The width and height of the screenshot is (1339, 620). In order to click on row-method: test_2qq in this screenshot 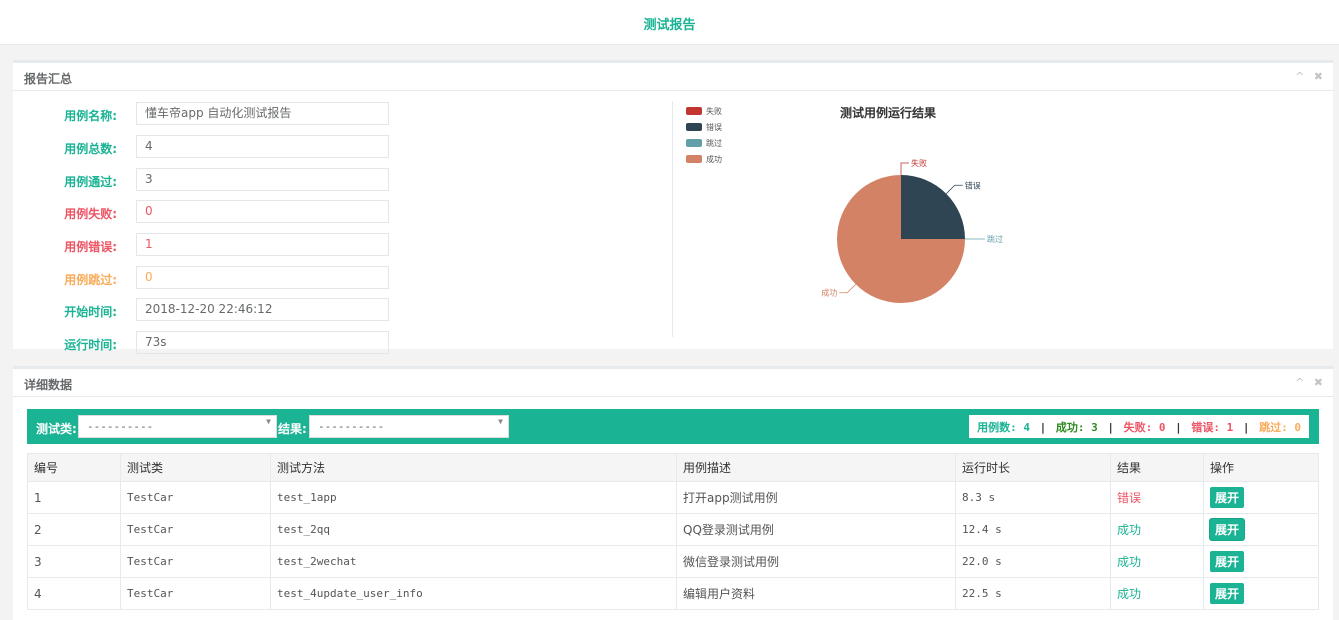, I will do `click(473, 529)`.